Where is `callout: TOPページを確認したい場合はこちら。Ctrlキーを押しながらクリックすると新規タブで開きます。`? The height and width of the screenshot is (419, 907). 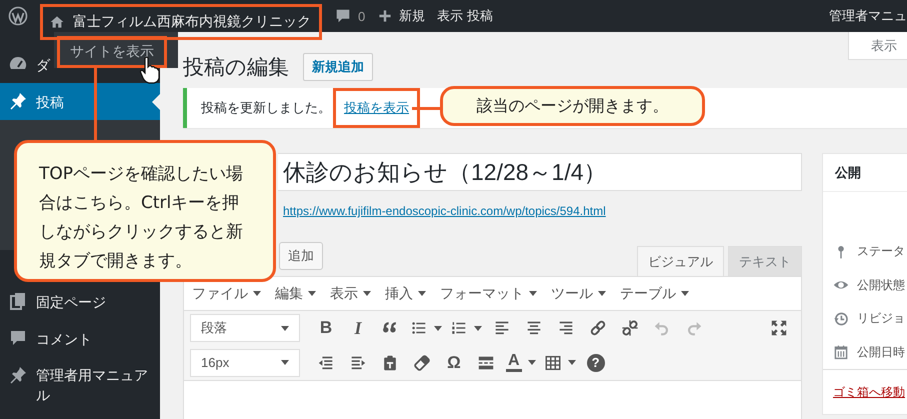
callout: TOPページを確認したい場合はこちら。Ctrlキーを押しながらクリックすると新規タブで開きます。 is located at coordinates (145, 211).